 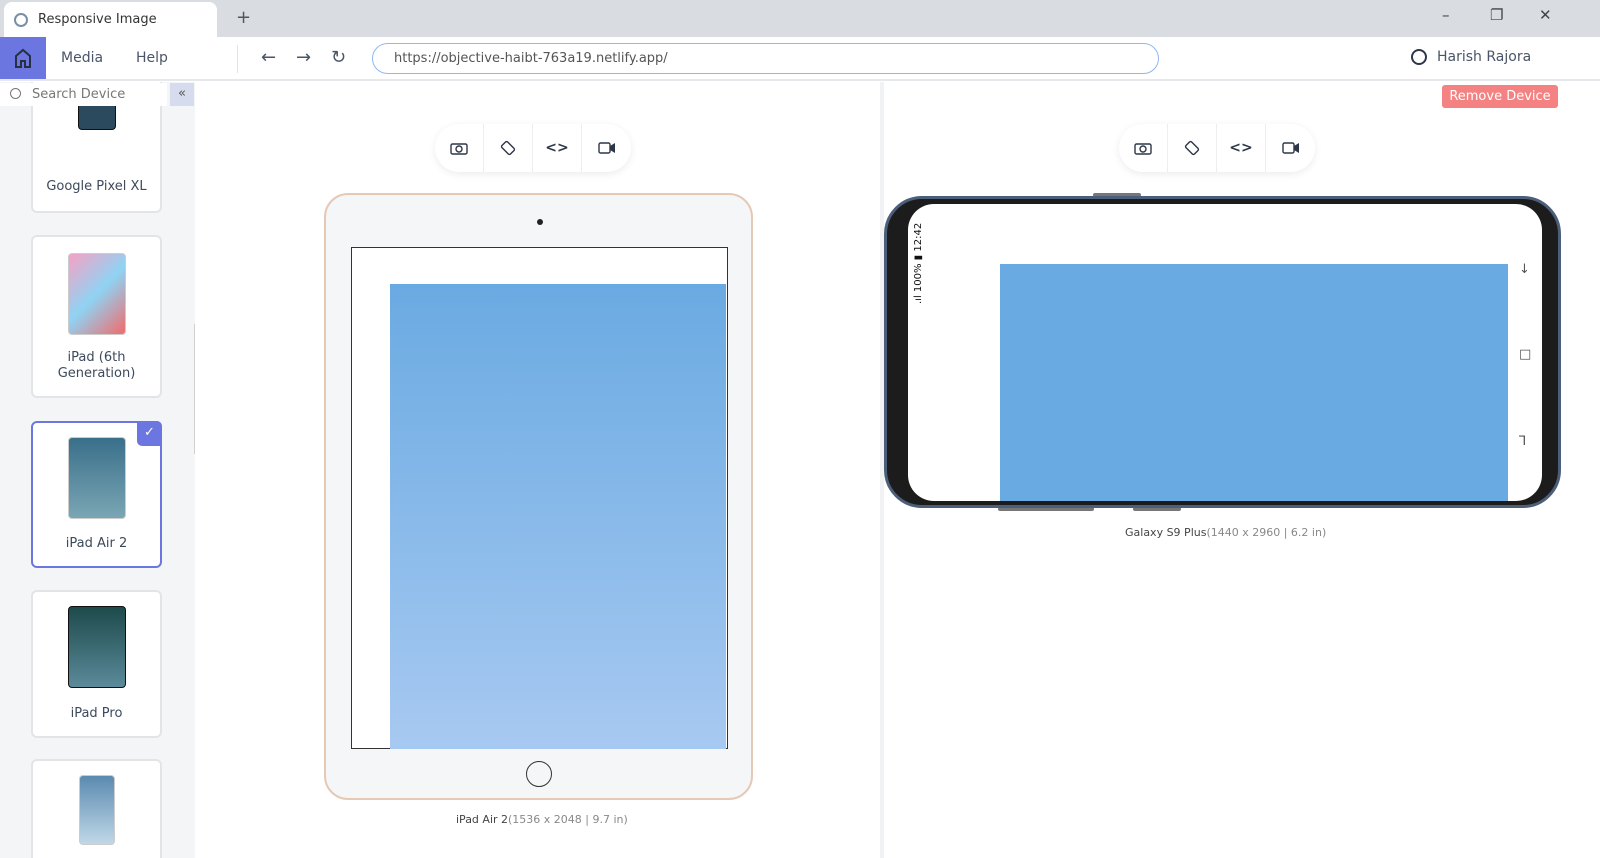 What do you see at coordinates (96, 365) in the screenshot?
I see `device-name: iPad (6th Generation)` at bounding box center [96, 365].